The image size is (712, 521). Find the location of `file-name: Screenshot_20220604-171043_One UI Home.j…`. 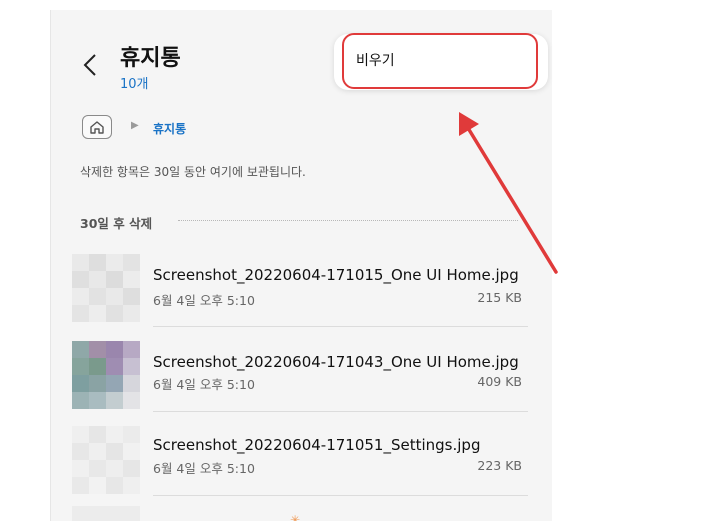

file-name: Screenshot_20220604-171043_One UI Home.j… is located at coordinates (336, 362).